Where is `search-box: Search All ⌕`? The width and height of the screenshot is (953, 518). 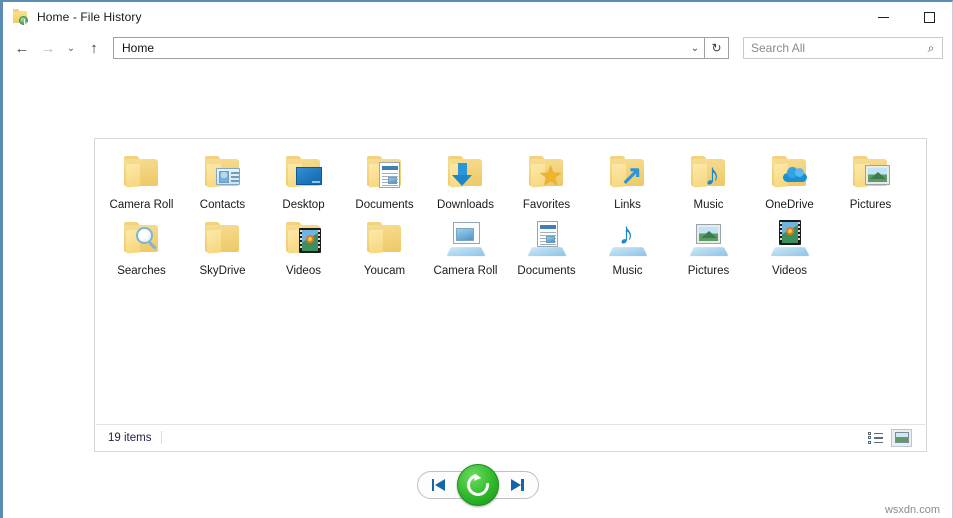
search-box: Search All ⌕ is located at coordinates (843, 48).